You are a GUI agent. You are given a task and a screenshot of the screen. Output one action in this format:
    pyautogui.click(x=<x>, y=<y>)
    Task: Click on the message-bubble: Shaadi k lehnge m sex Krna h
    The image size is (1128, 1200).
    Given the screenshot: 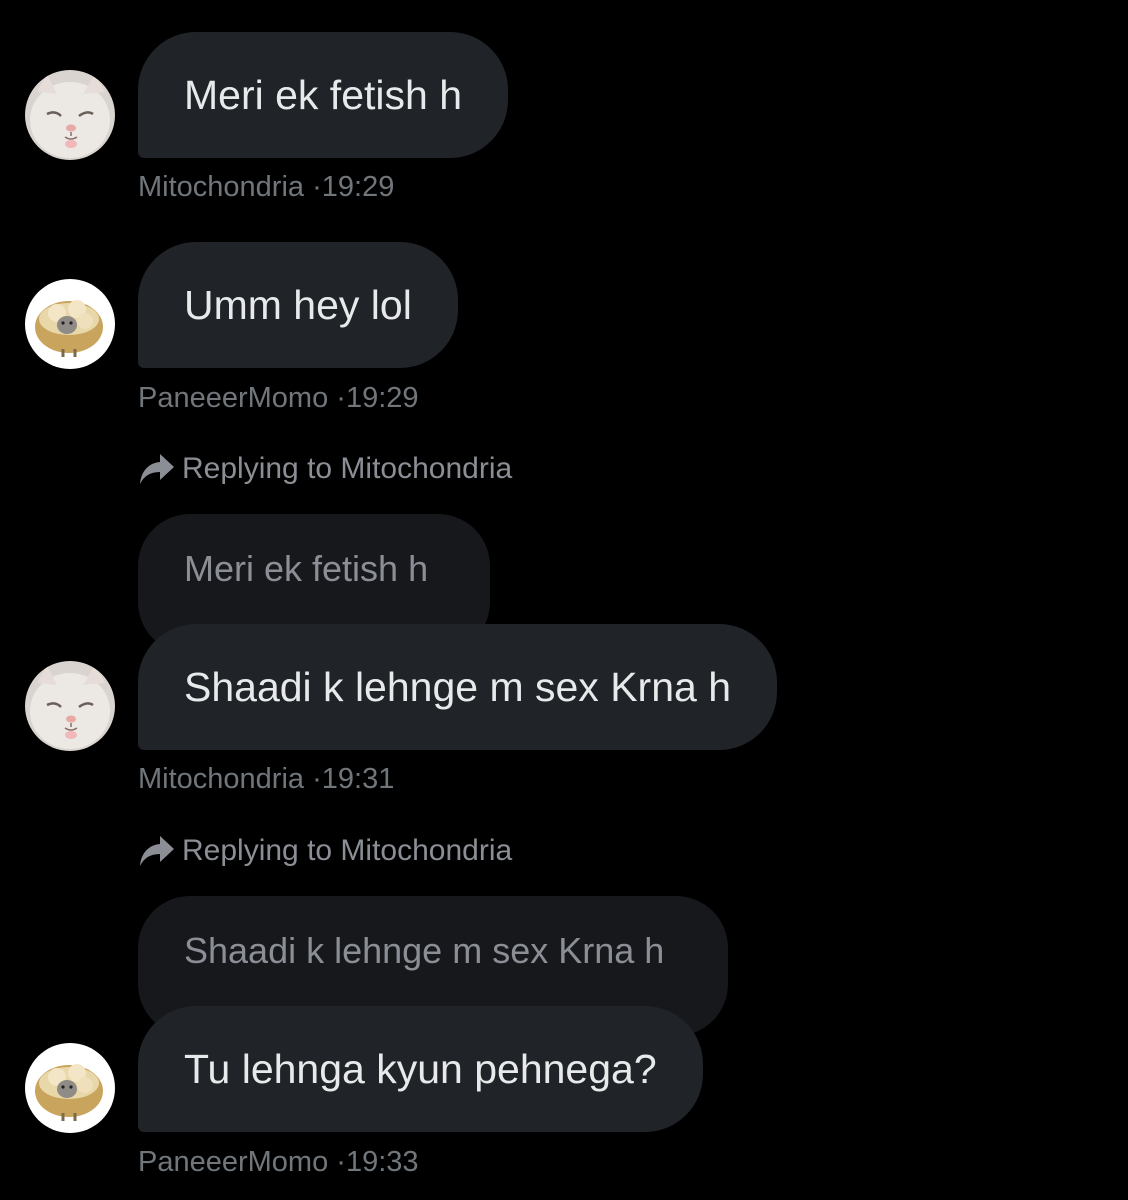 What is the action you would take?
    pyautogui.click(x=457, y=687)
    